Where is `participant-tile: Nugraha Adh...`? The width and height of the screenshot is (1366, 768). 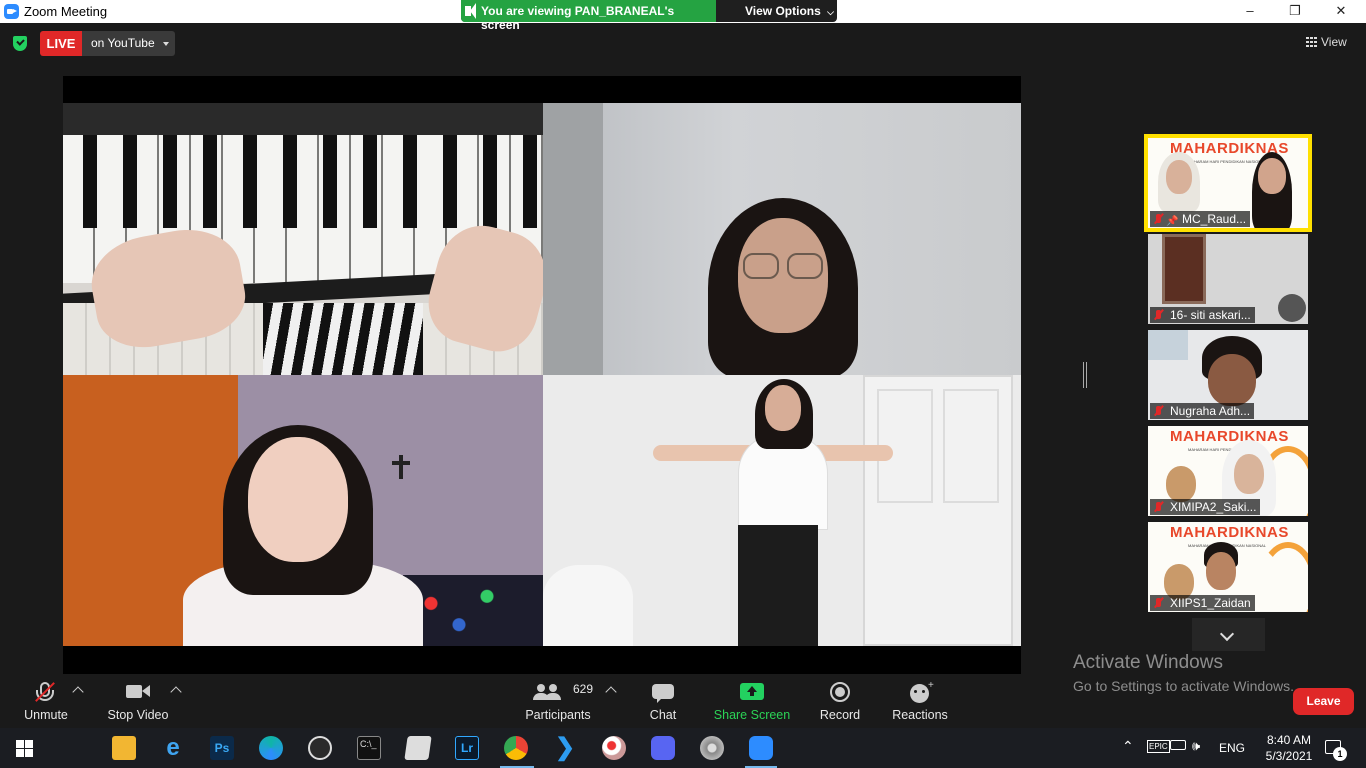
participant-tile: Nugraha Adh... is located at coordinates (1228, 375).